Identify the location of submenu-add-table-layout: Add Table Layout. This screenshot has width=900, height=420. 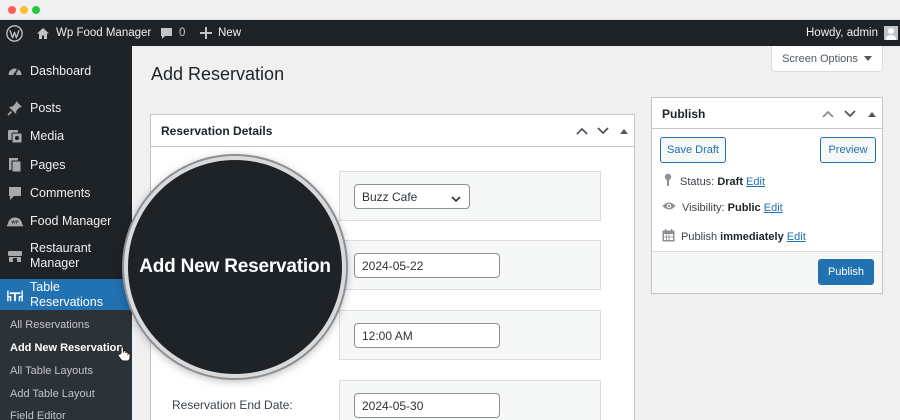
(52, 394).